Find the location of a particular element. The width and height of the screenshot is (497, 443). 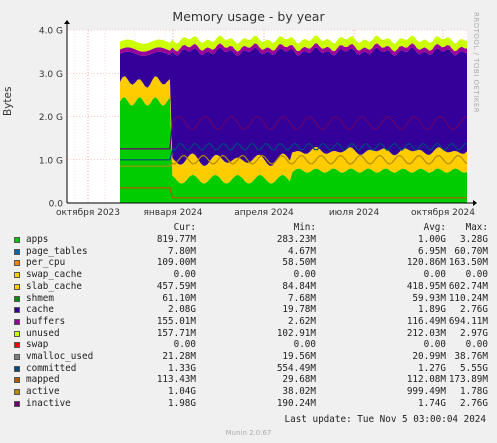

legend-min-value: 102.91M is located at coordinates (296, 333).